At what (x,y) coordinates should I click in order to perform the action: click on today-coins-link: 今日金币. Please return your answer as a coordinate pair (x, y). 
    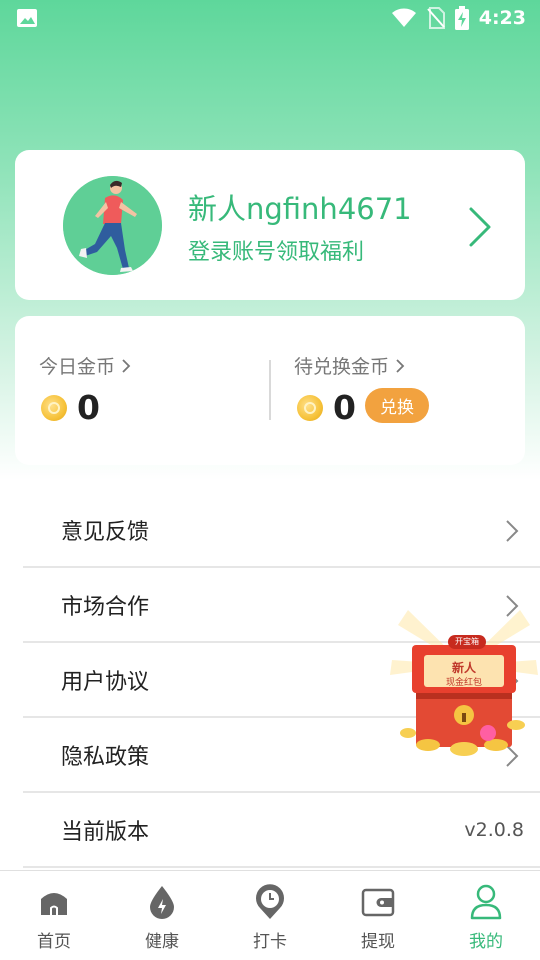
    Looking at the image, I should click on (85, 365).